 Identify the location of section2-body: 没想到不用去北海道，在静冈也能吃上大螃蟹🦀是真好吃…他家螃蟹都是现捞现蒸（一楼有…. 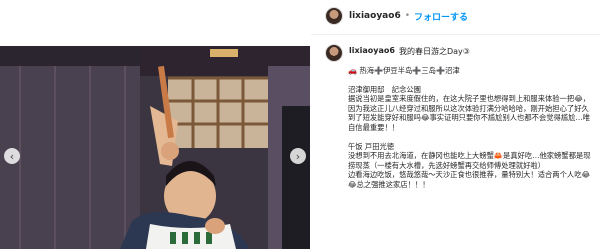
(469, 160).